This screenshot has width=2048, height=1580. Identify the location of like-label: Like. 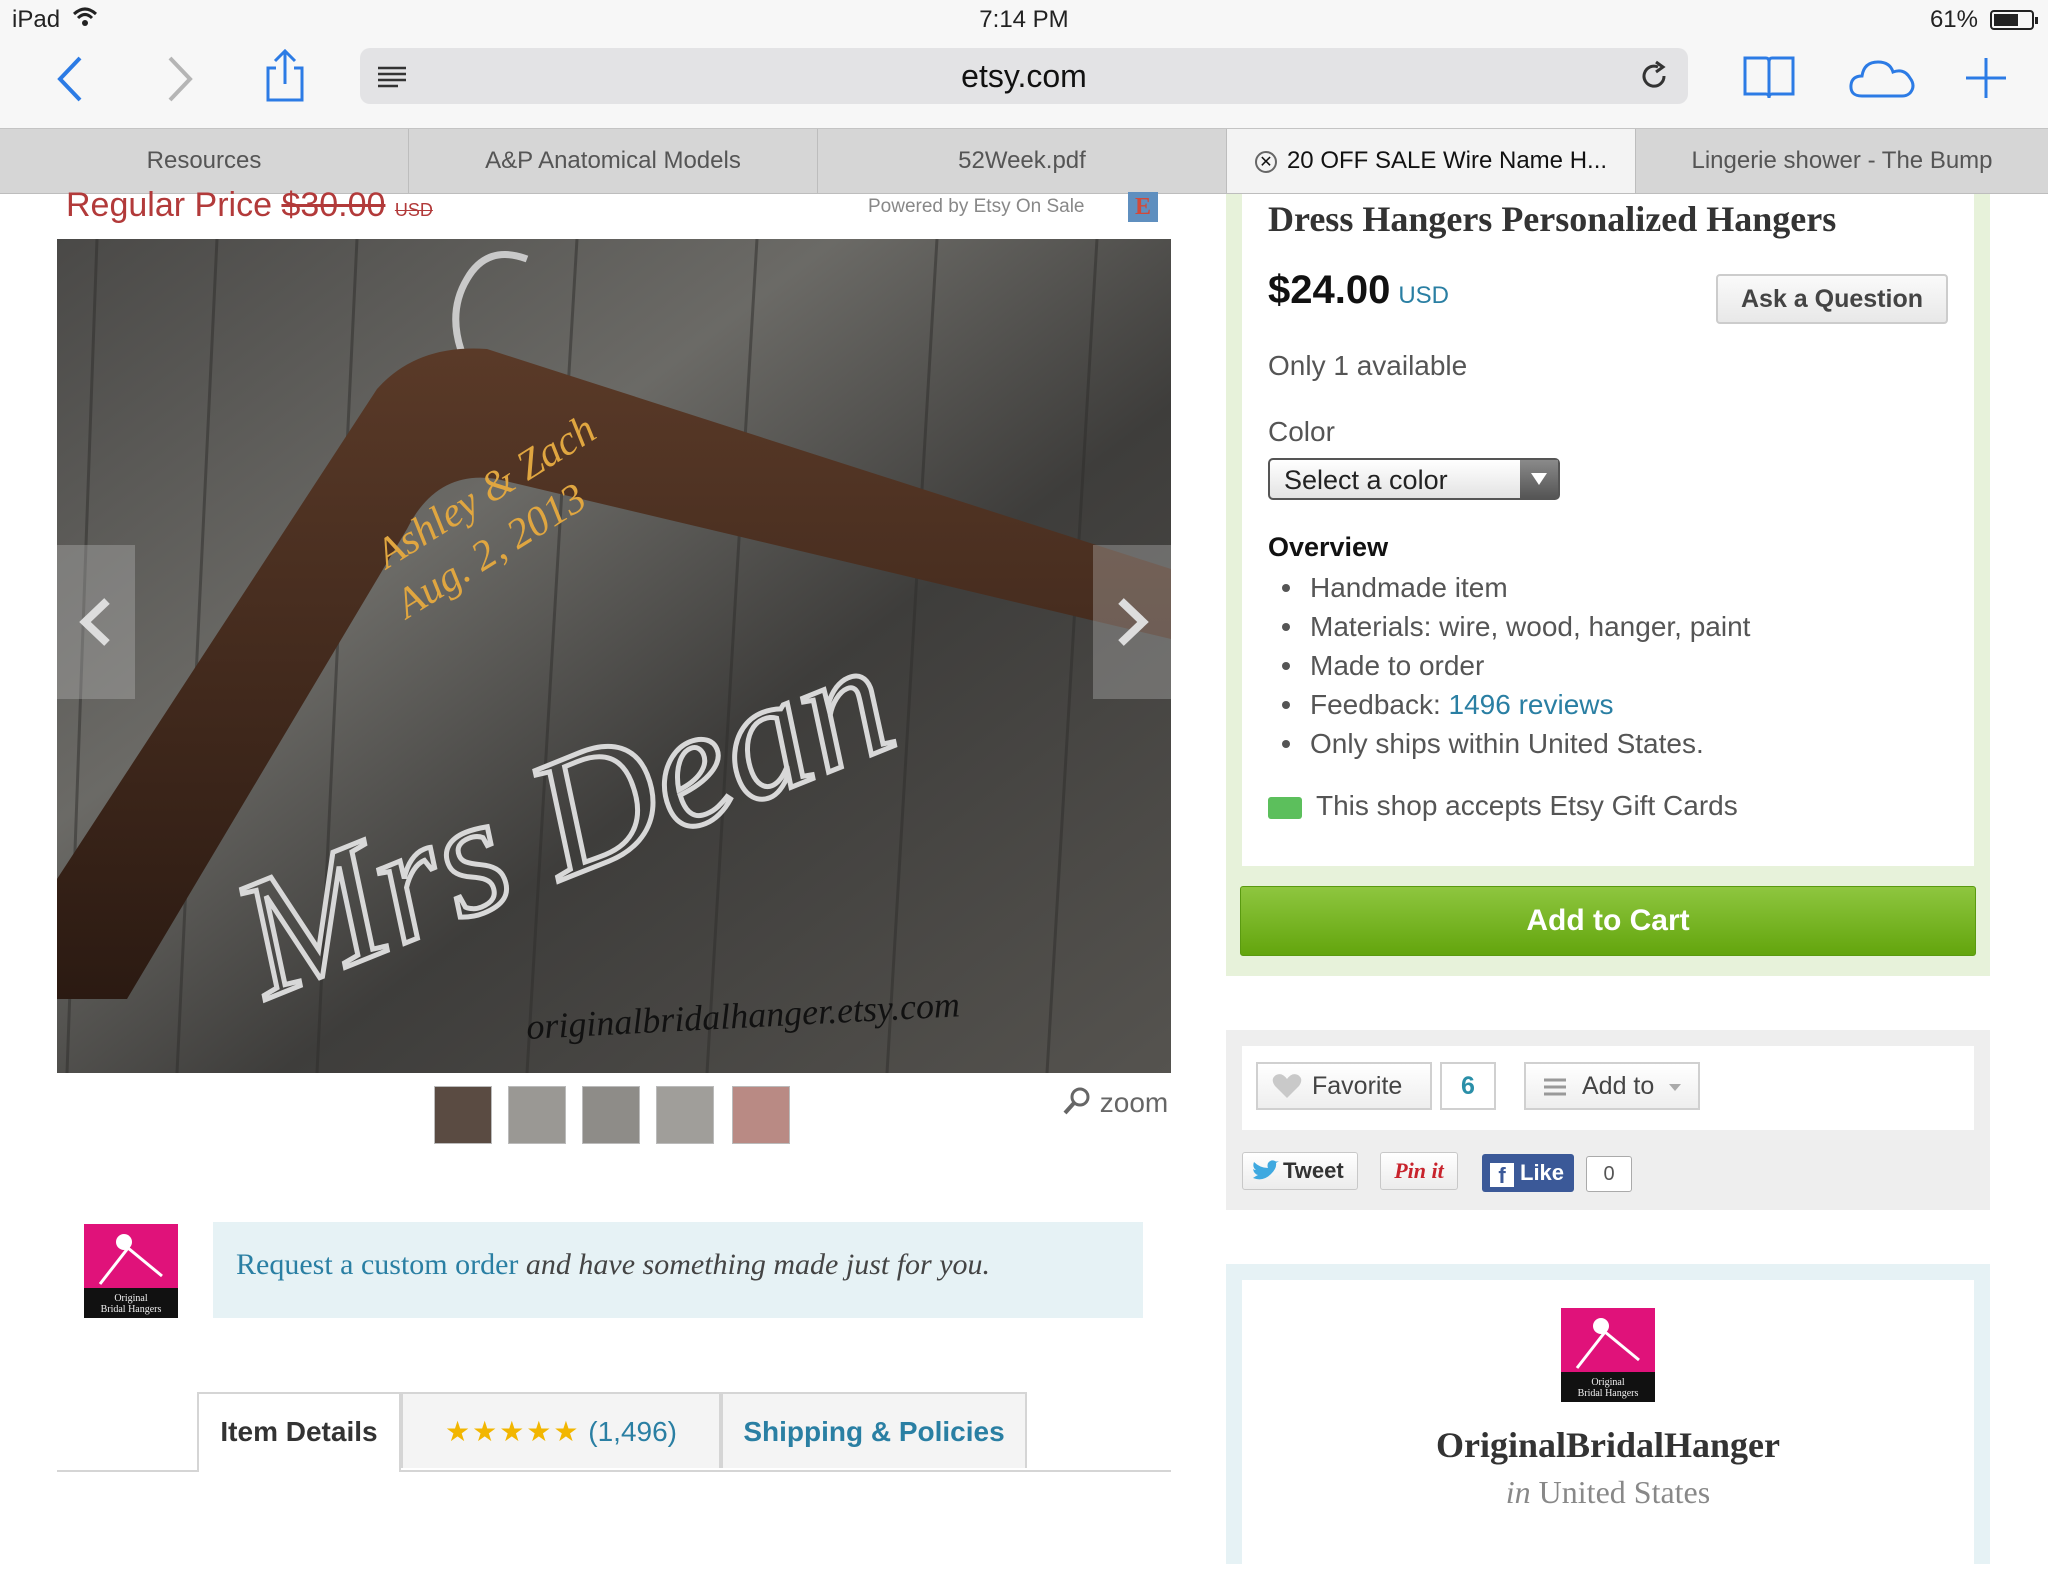
(1542, 1172).